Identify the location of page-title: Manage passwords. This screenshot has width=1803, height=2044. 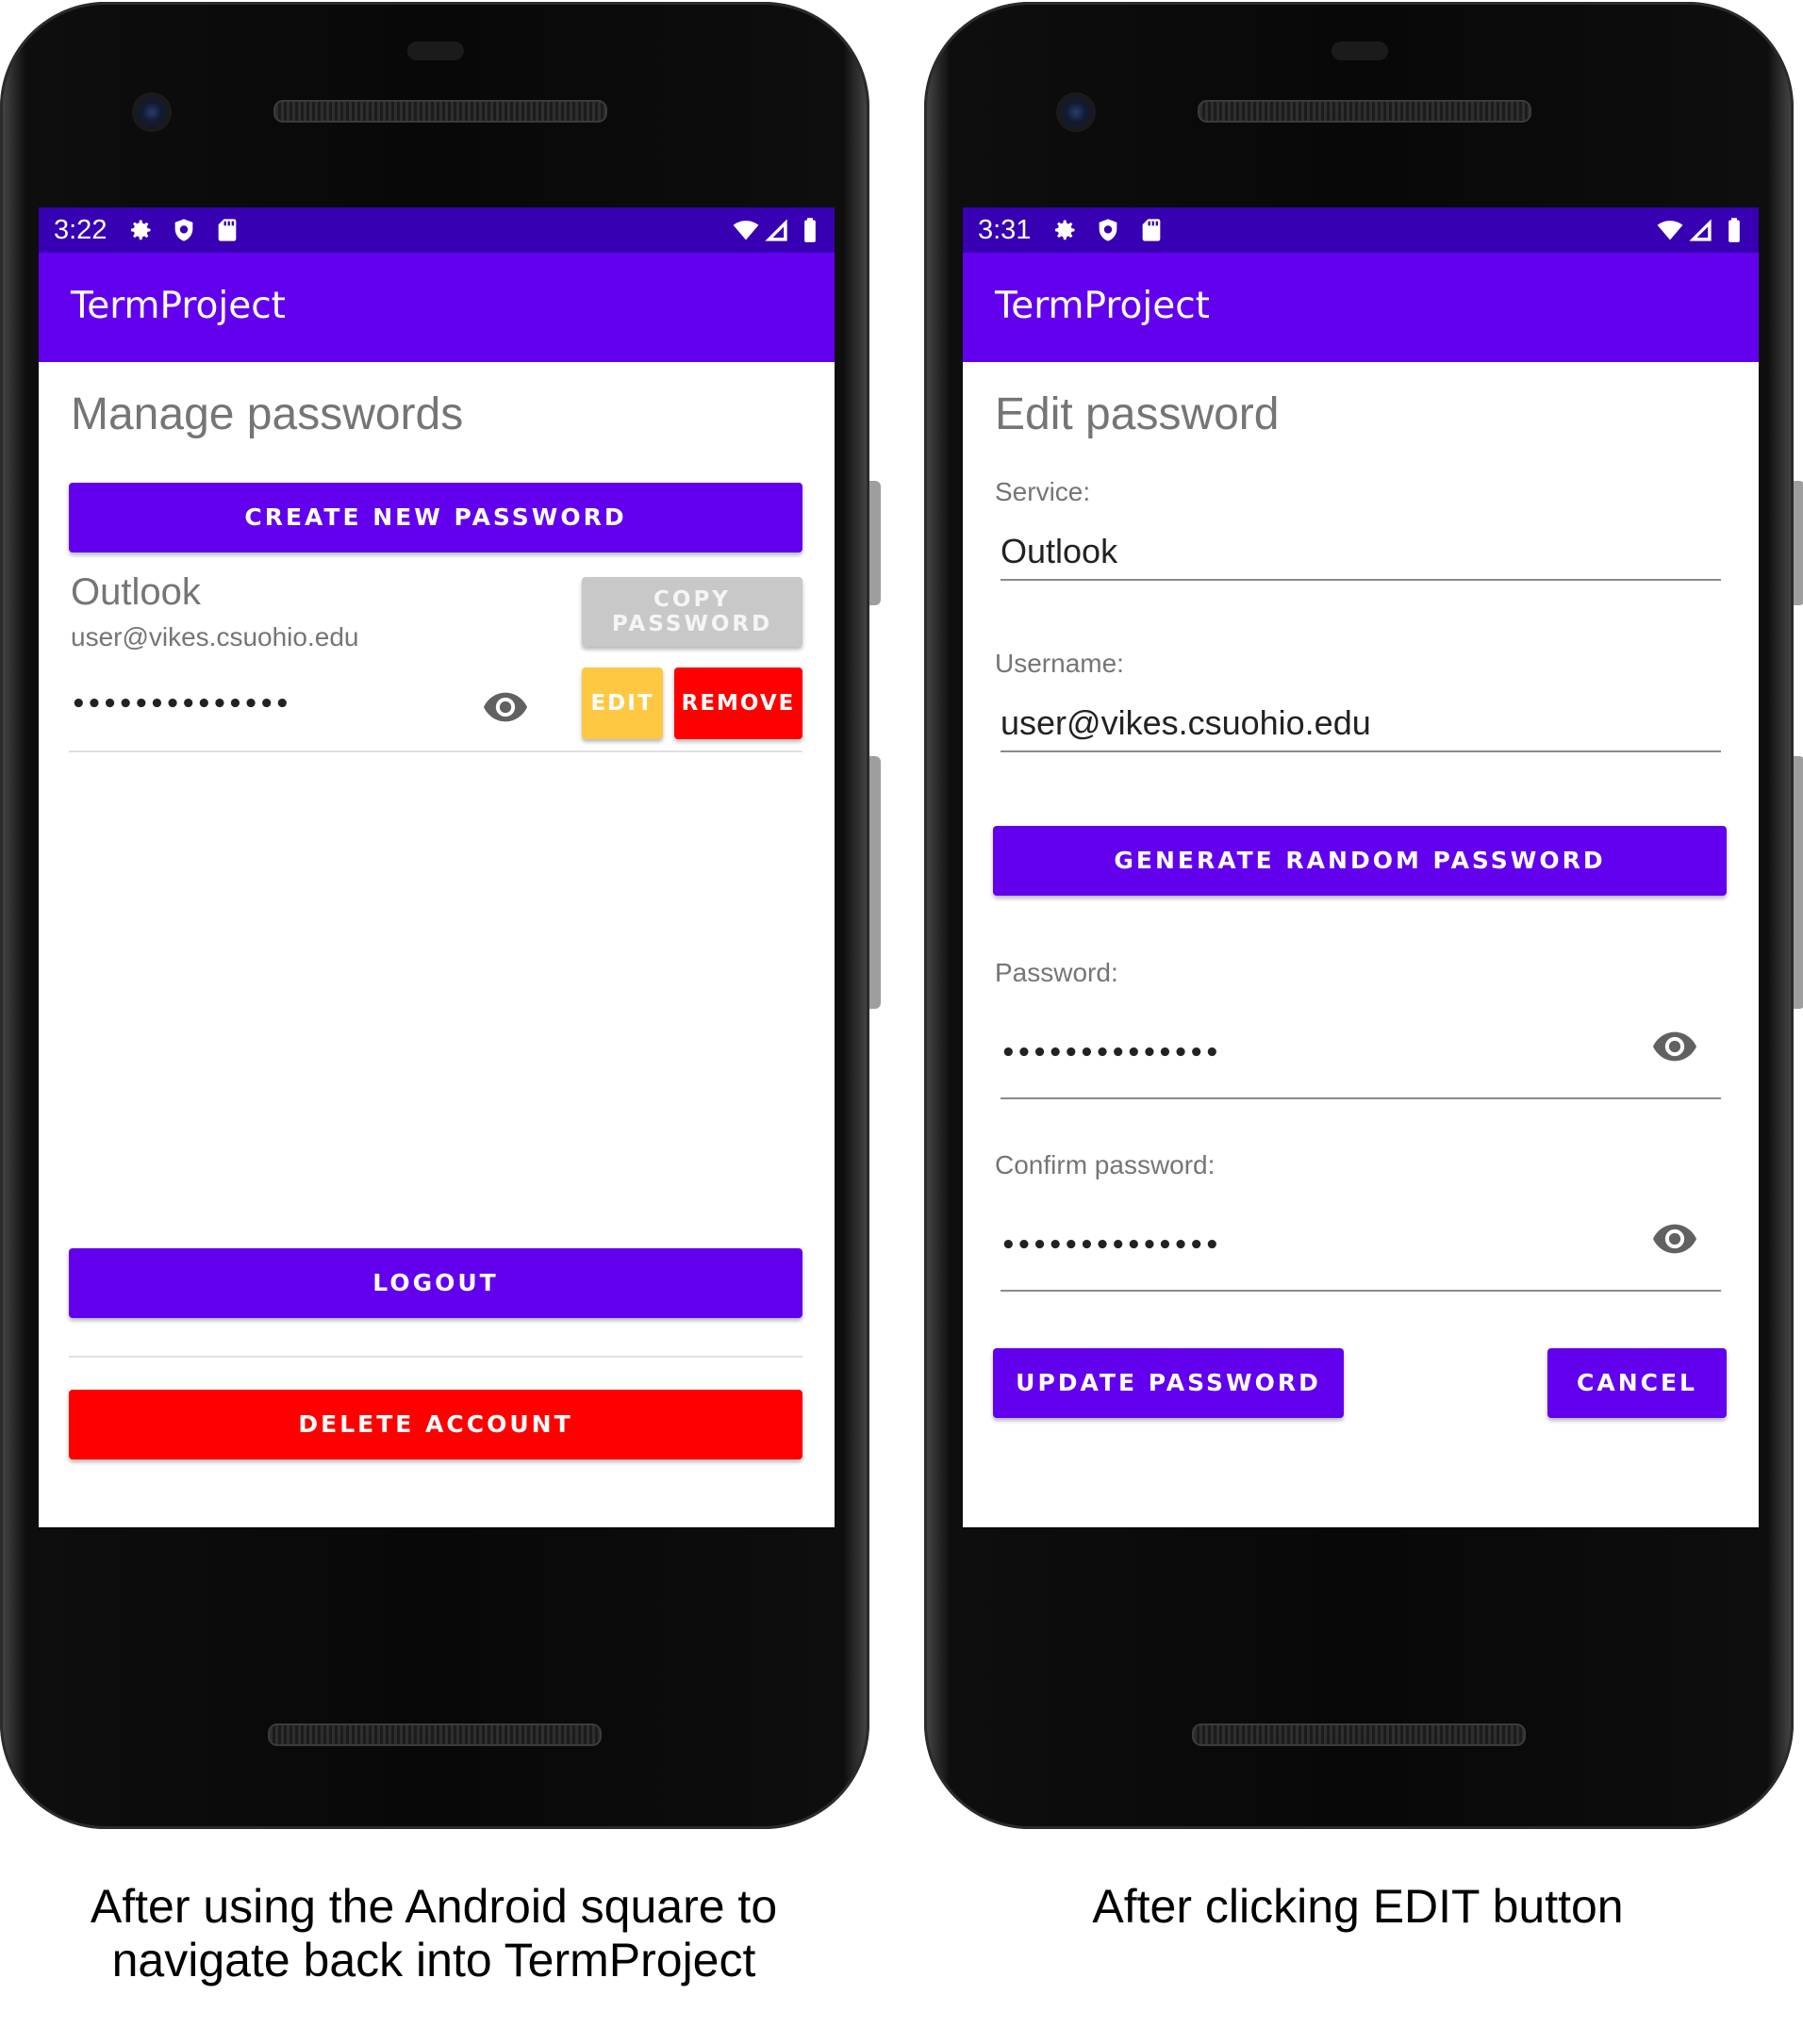
(267, 414).